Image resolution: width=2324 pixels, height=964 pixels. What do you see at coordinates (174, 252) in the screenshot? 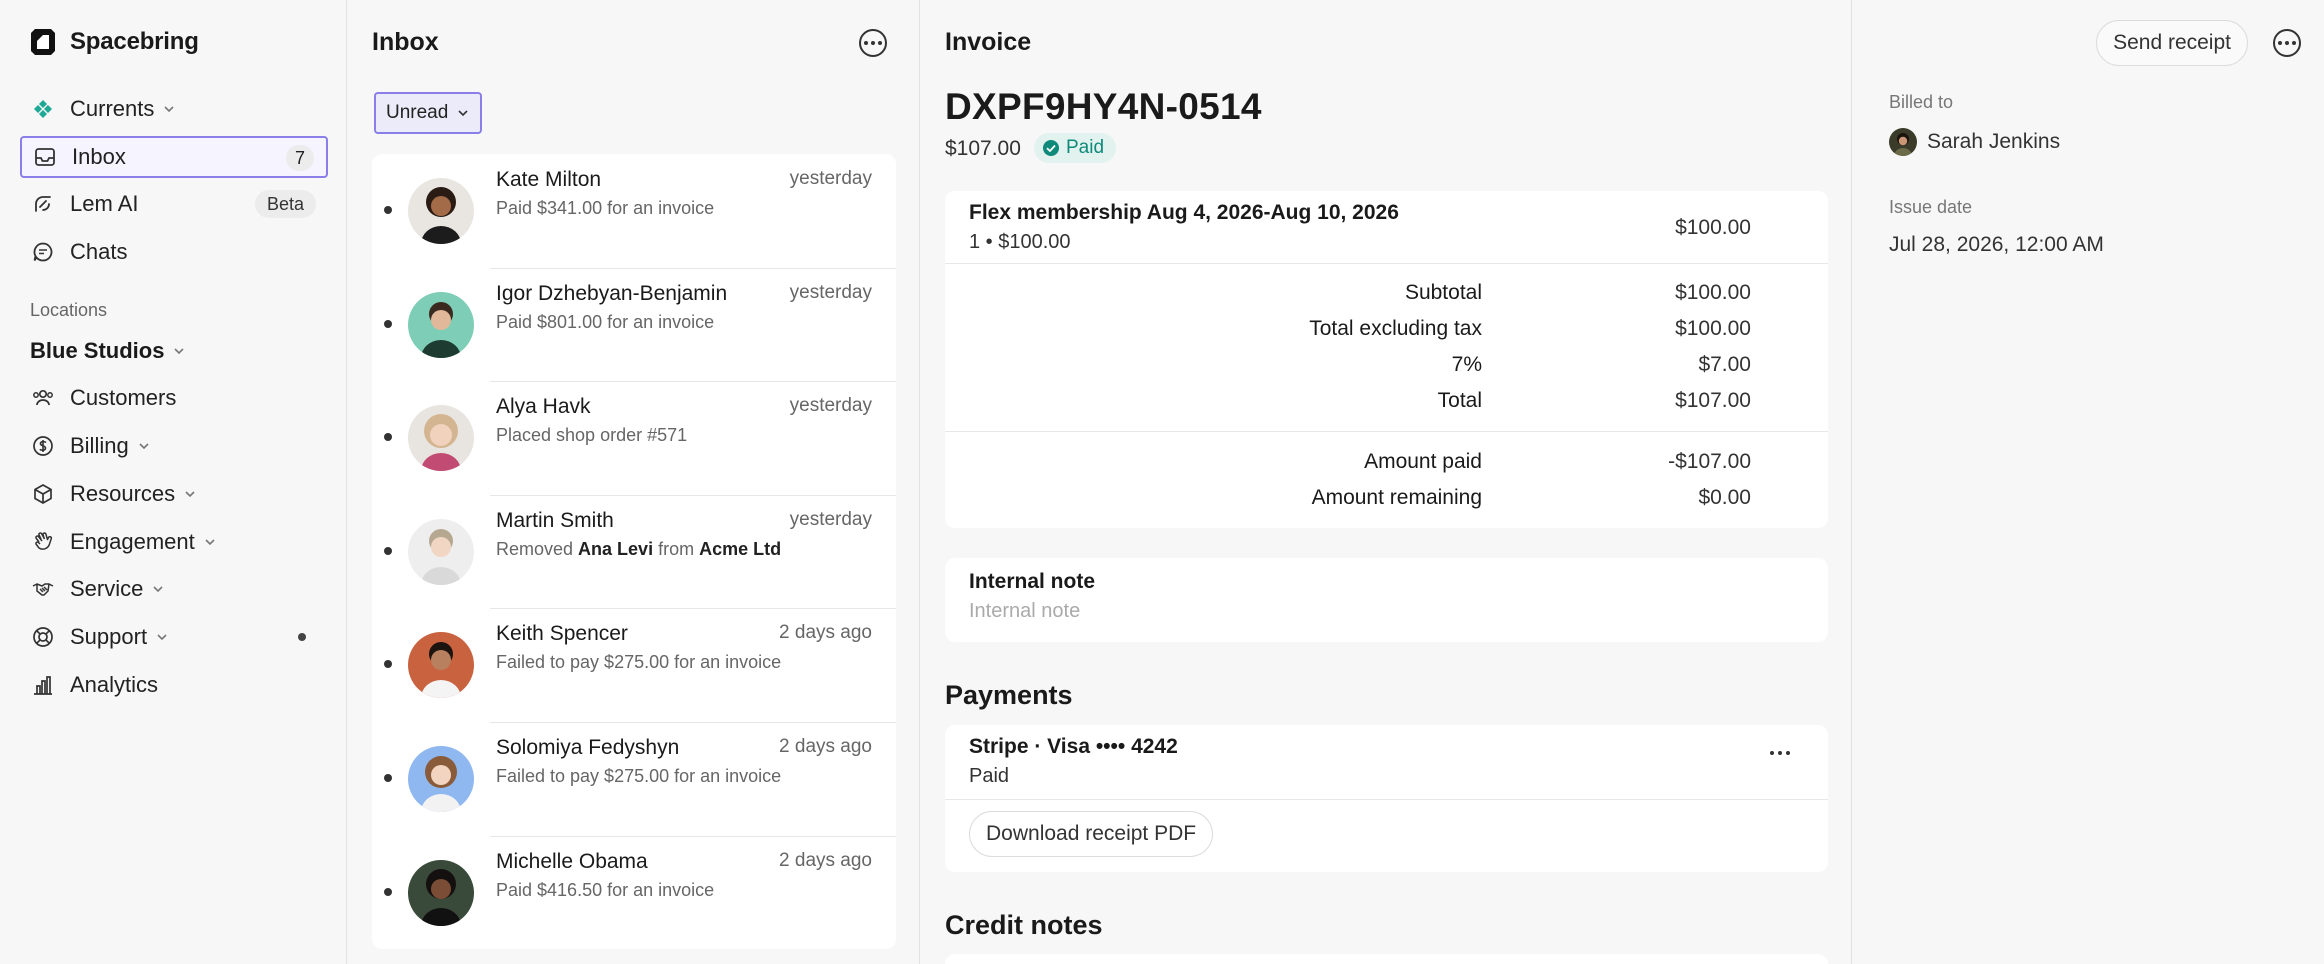
I see `sidebar-item-chats: Chats` at bounding box center [174, 252].